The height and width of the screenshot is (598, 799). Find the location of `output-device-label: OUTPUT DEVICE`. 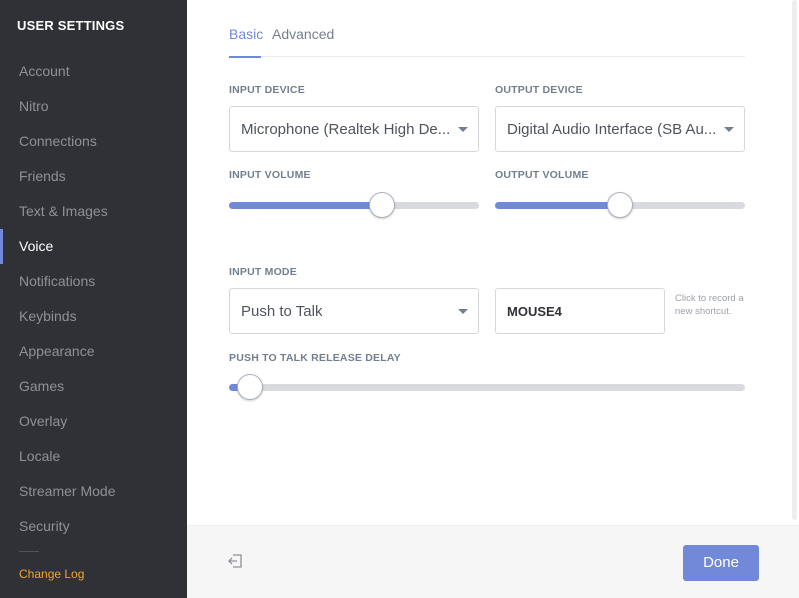

output-device-label: OUTPUT DEVICE is located at coordinates (539, 90).